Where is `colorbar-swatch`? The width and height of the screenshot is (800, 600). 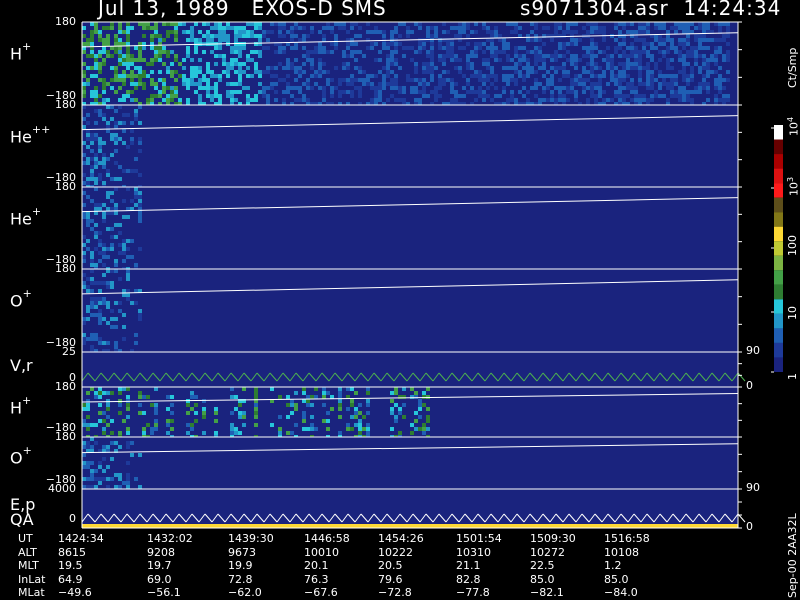
colorbar-swatch is located at coordinates (778, 277).